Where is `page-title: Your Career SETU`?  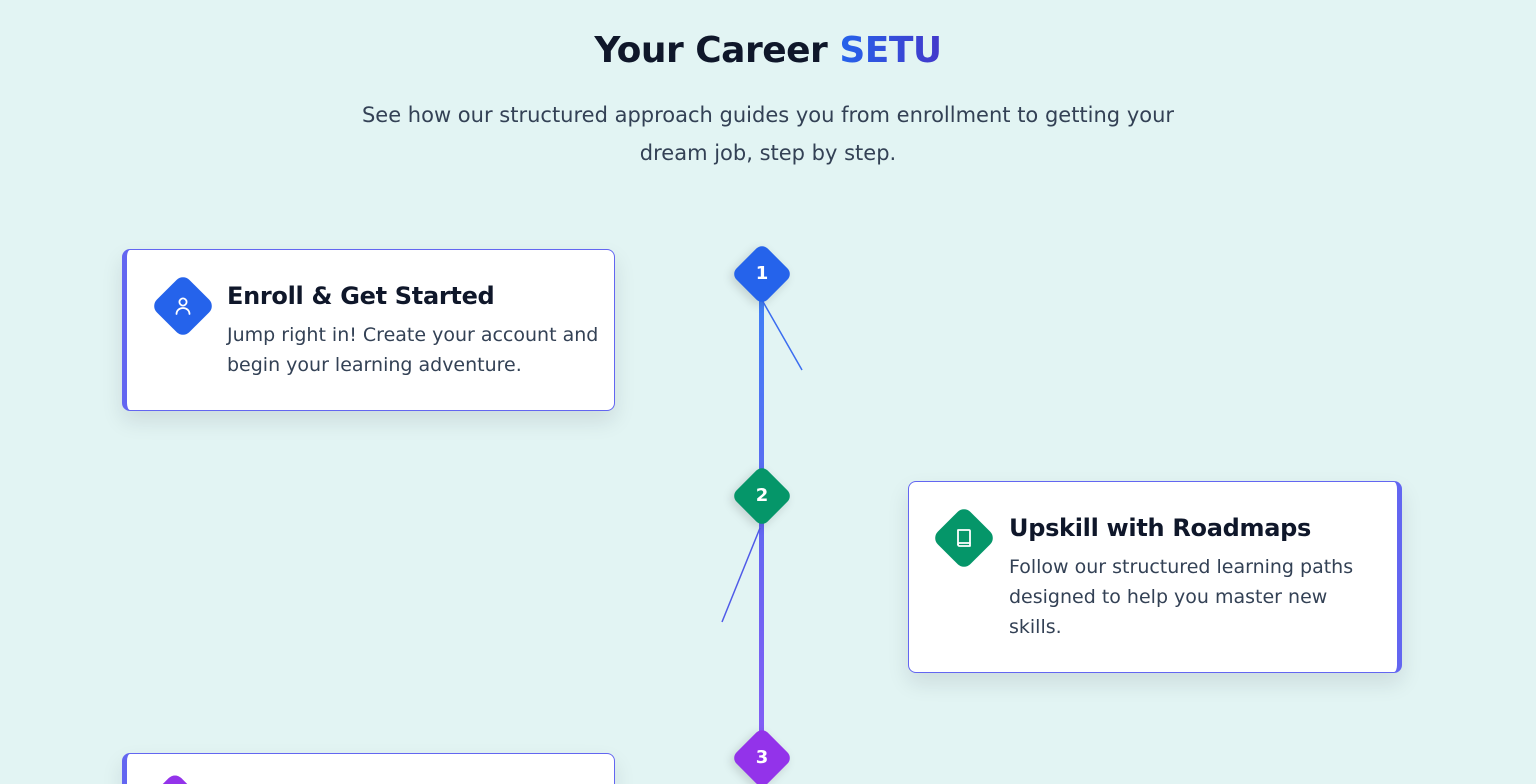
page-title: Your Career SETU is located at coordinates (768, 50).